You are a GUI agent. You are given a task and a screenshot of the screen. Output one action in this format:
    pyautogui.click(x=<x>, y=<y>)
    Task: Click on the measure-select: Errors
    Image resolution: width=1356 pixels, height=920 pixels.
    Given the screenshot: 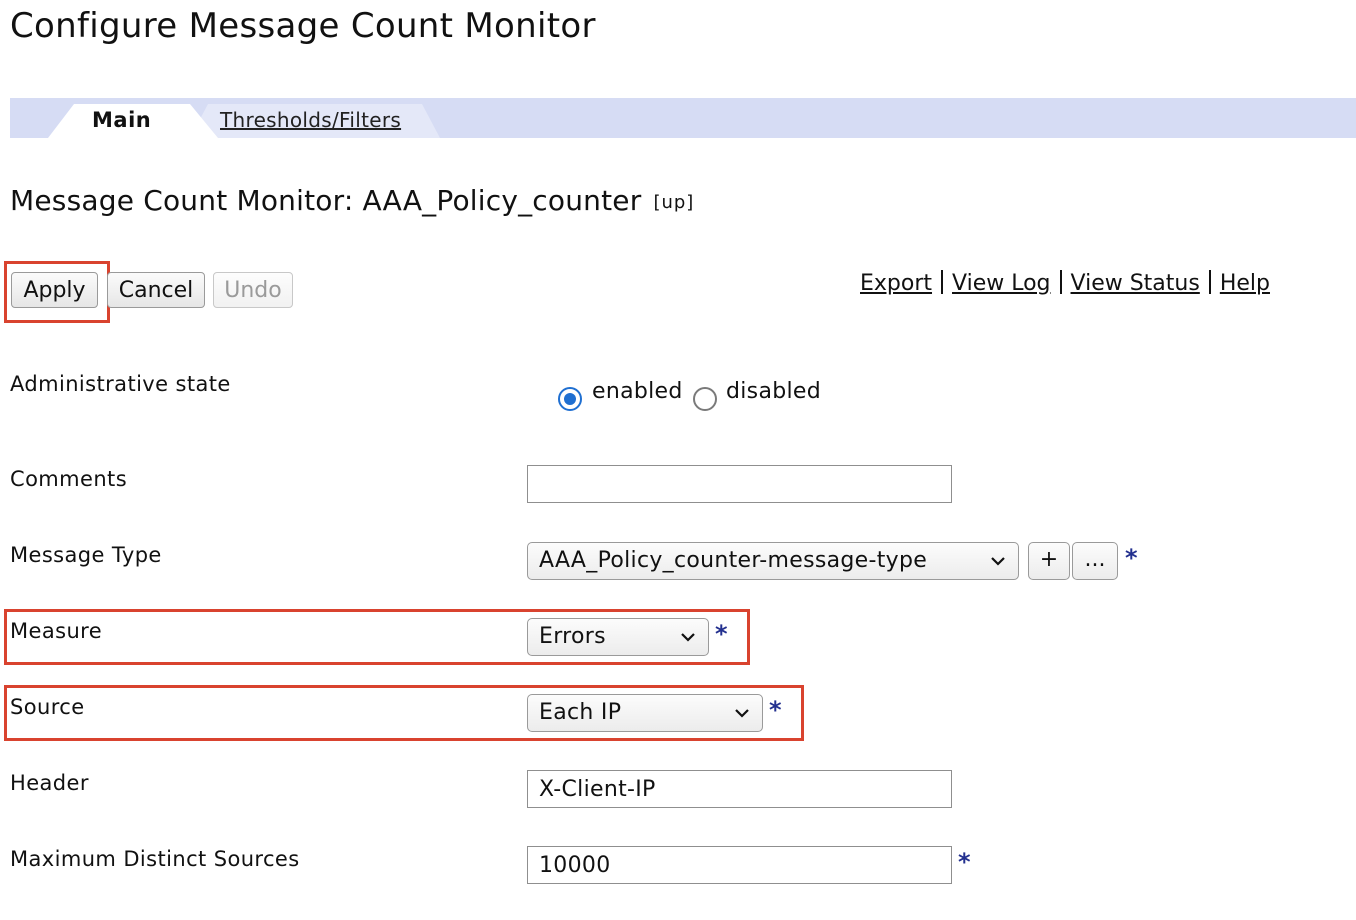 What is the action you would take?
    pyautogui.click(x=618, y=637)
    